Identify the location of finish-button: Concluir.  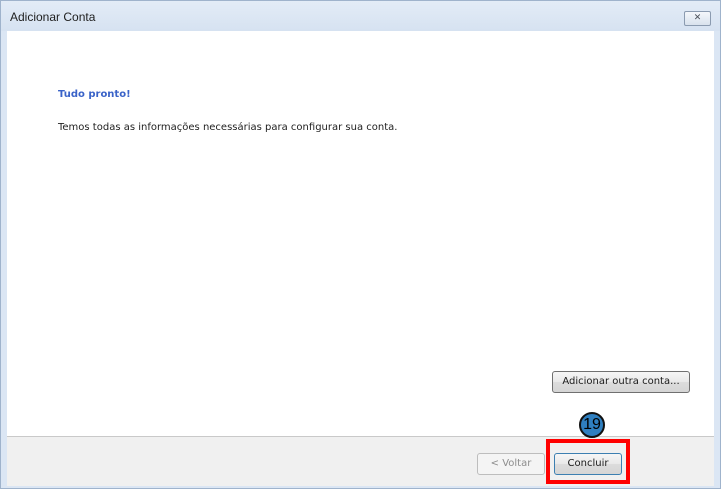
(588, 464).